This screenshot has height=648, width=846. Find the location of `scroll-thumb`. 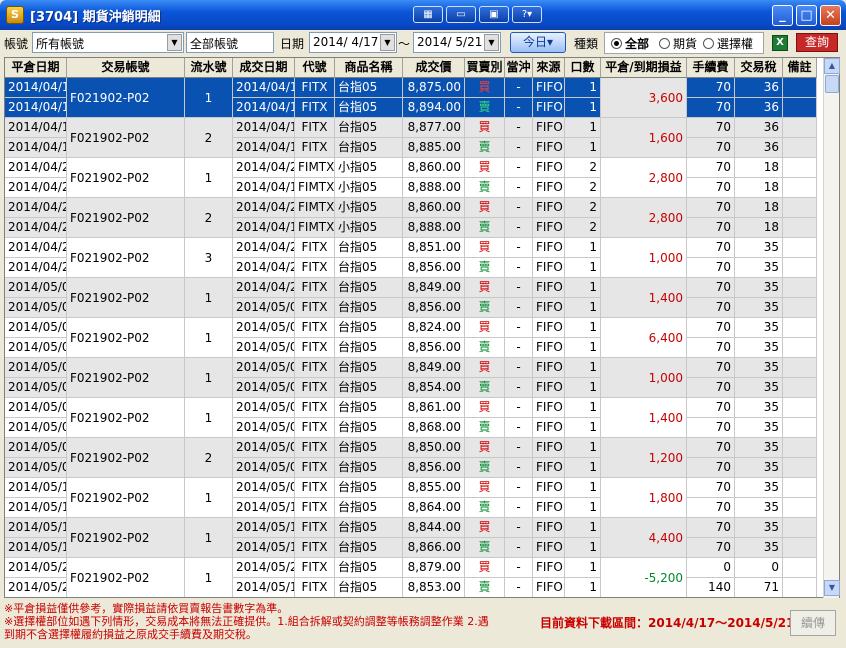

scroll-thumb is located at coordinates (832, 84).